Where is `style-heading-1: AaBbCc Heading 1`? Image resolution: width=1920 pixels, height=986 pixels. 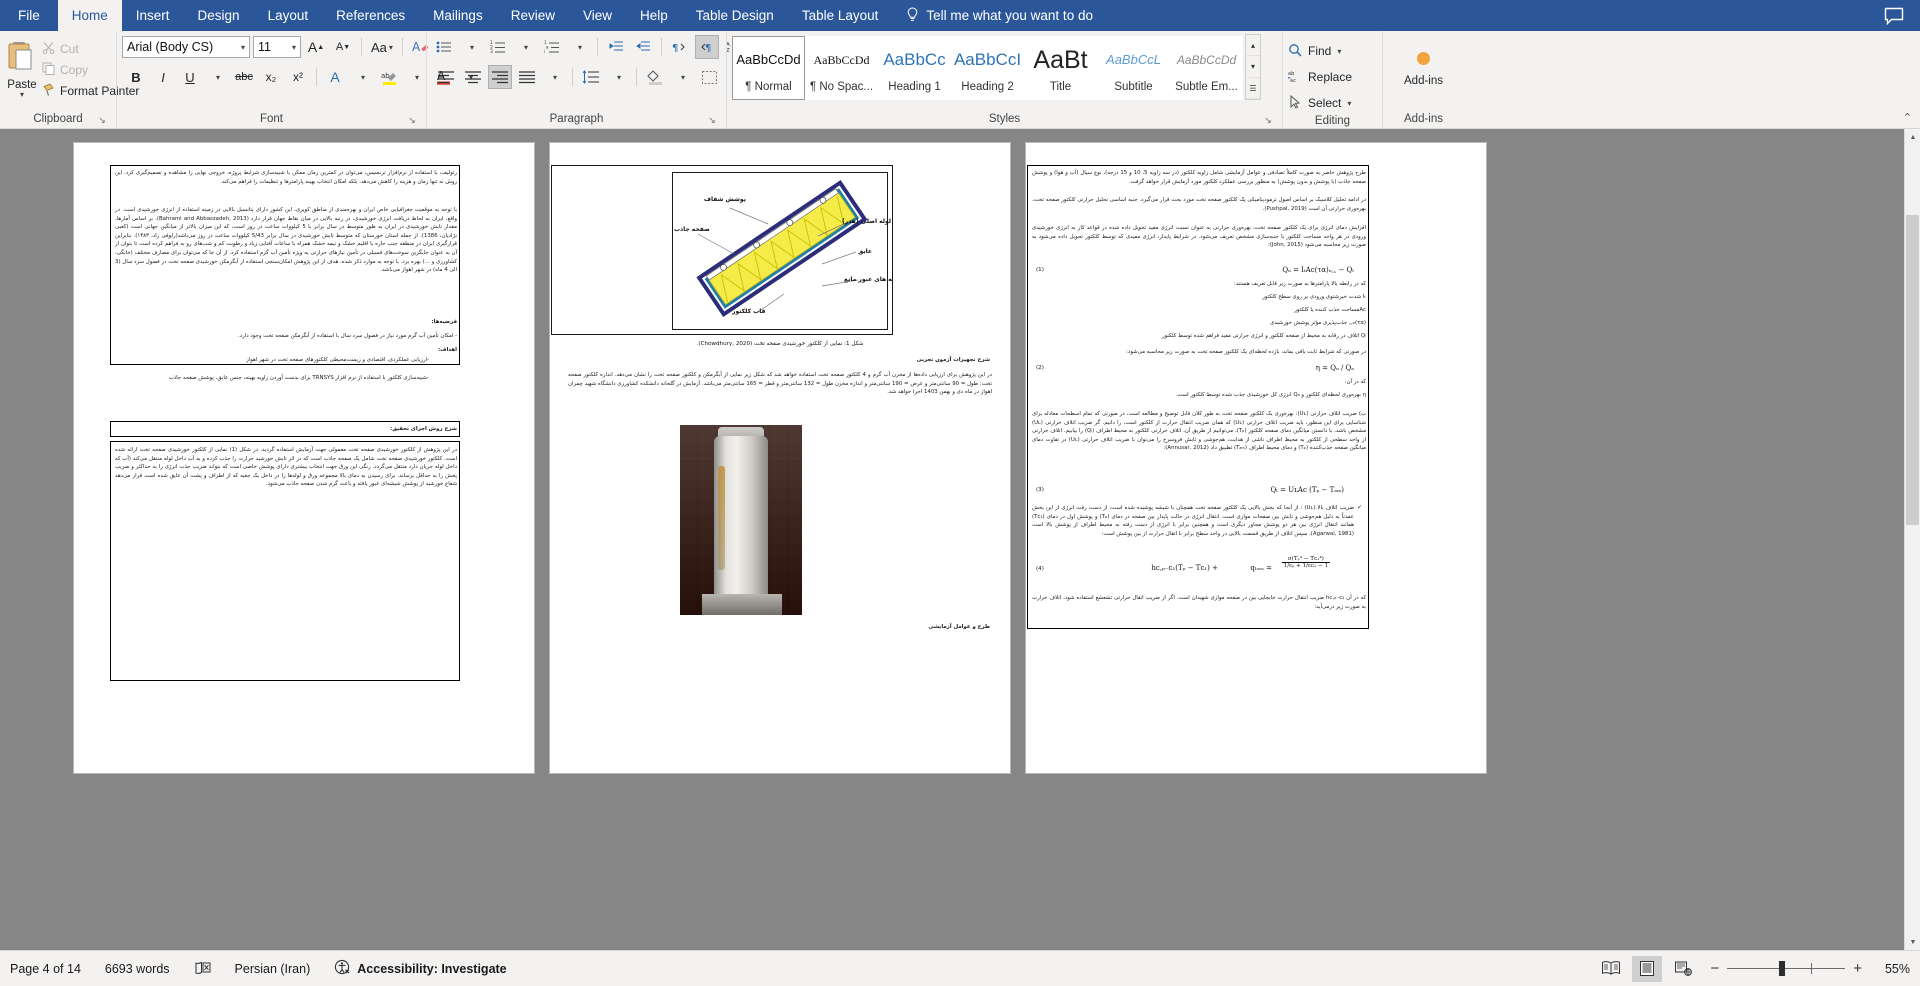
style-heading-1: AaBbCc Heading 1 is located at coordinates (914, 68).